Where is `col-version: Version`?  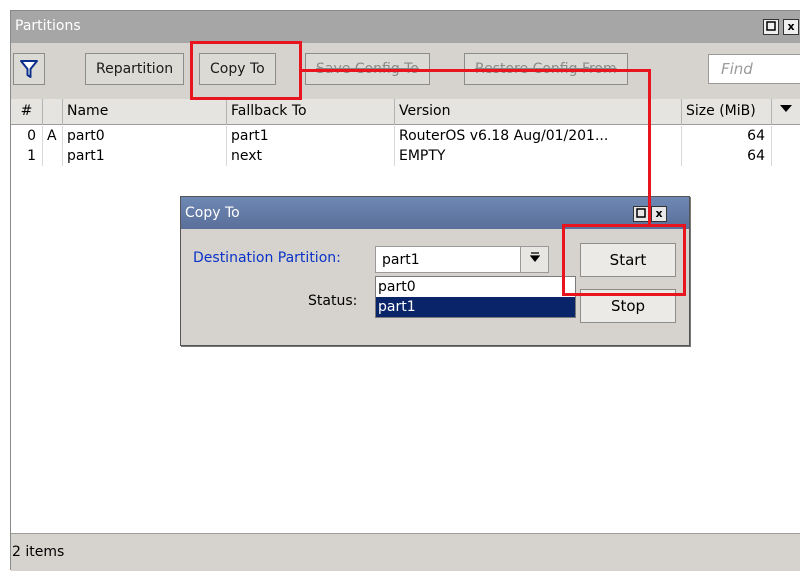
col-version: Version is located at coordinates (538, 112).